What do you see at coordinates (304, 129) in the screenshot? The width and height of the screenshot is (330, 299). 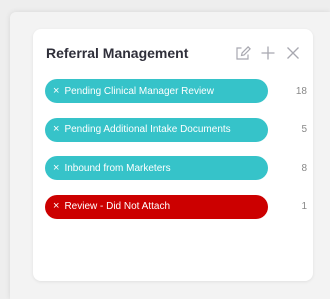 I see `filter-count: 5` at bounding box center [304, 129].